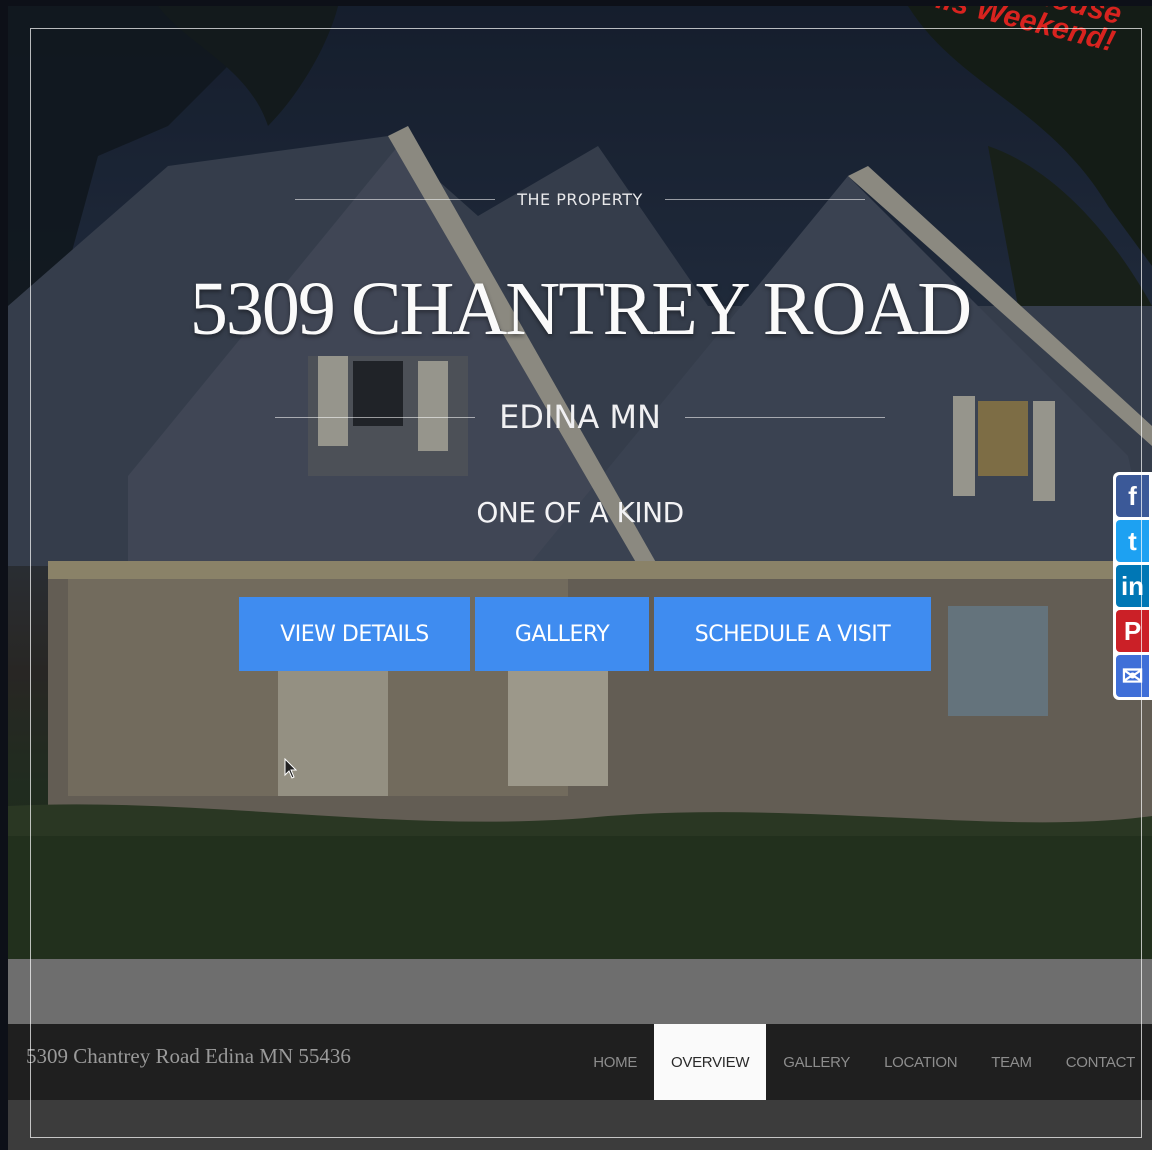 The image size is (1152, 1150). Describe the element at coordinates (1132, 496) in the screenshot. I see `facebook-icon: f` at that location.